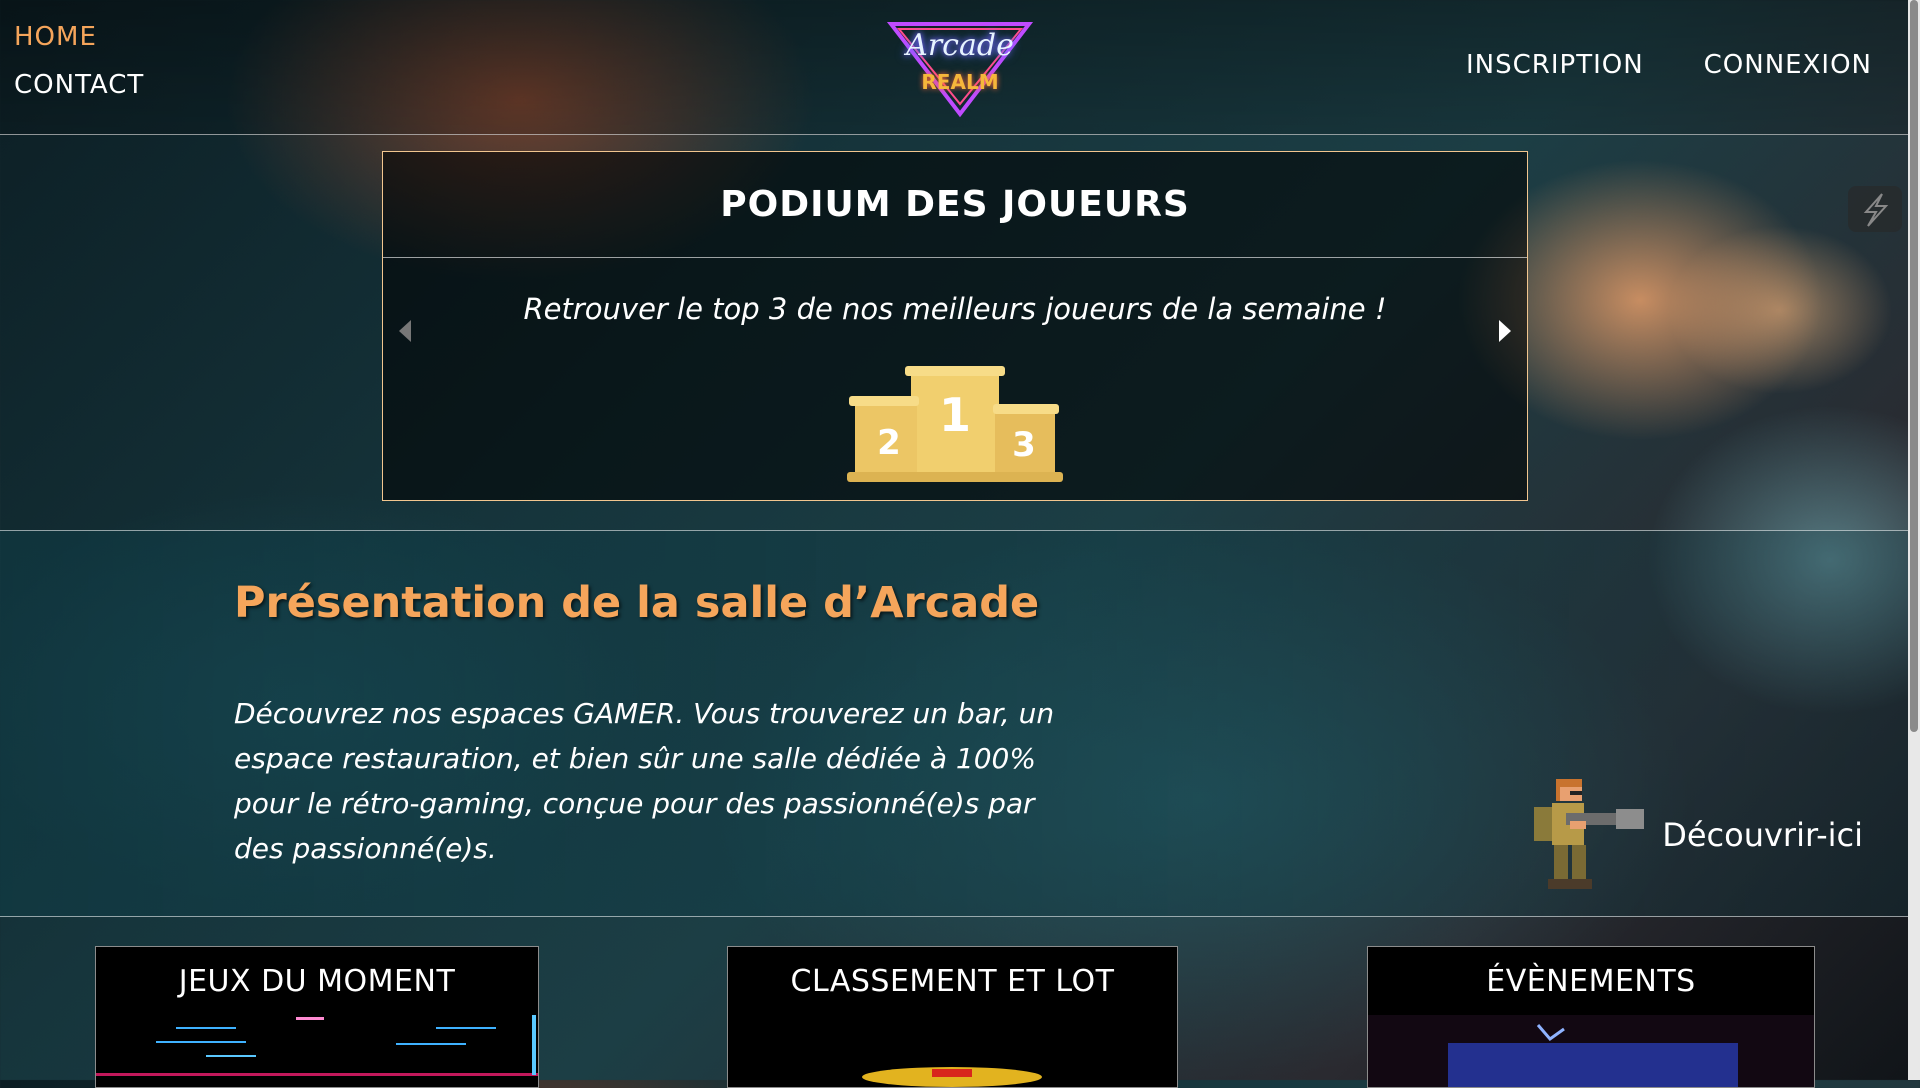 The image size is (1920, 1088). Describe the element at coordinates (952, 981) in the screenshot. I see `card-title: CLASSEMENT ET LOT` at that location.